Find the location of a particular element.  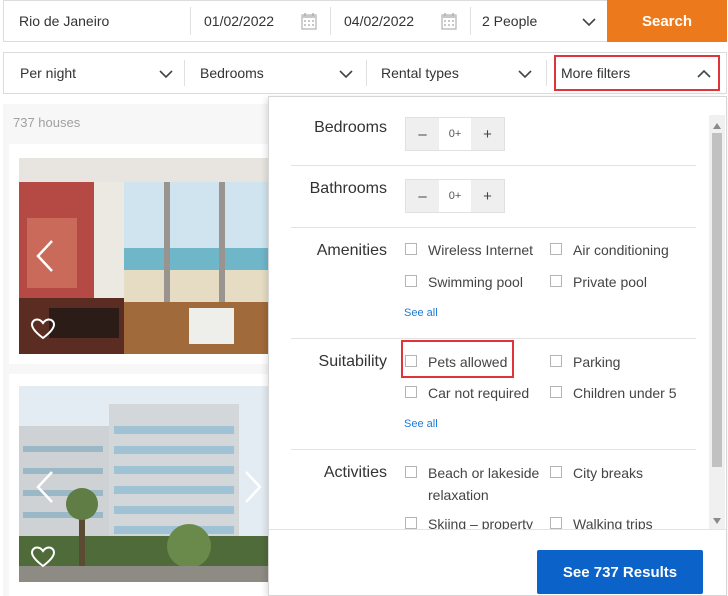

amenities-section-title: Amenities is located at coordinates (351, 250).